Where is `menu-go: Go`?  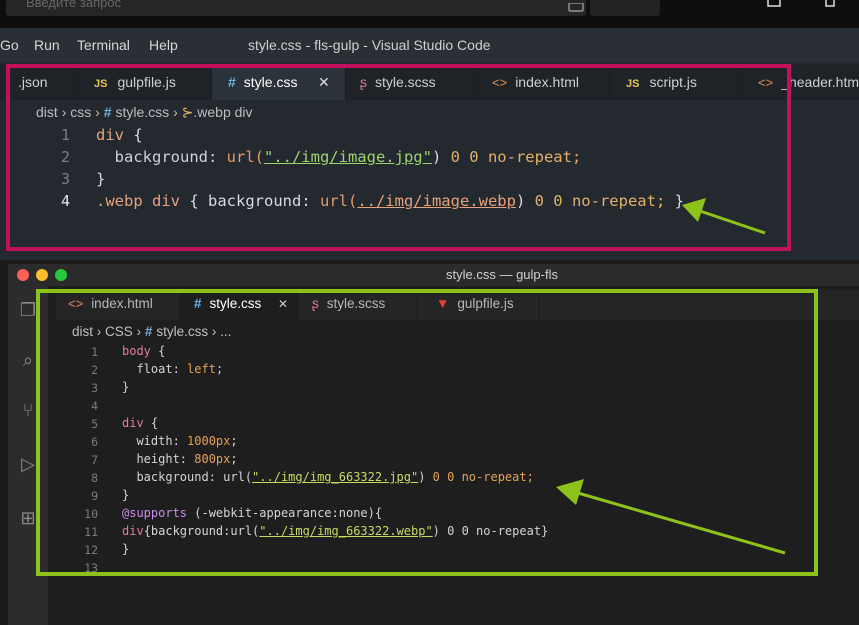
menu-go: Go is located at coordinates (9, 45).